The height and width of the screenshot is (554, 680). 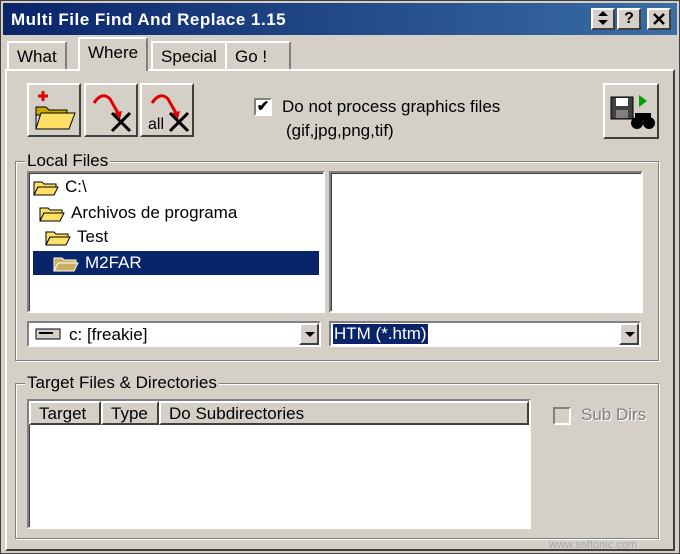 What do you see at coordinates (486, 242) in the screenshot?
I see `file-list` at bounding box center [486, 242].